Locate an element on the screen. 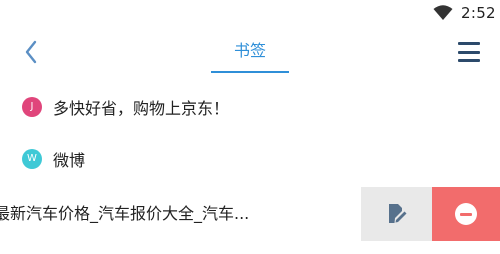 This screenshot has height=254, width=500. back-button is located at coordinates (31, 52).